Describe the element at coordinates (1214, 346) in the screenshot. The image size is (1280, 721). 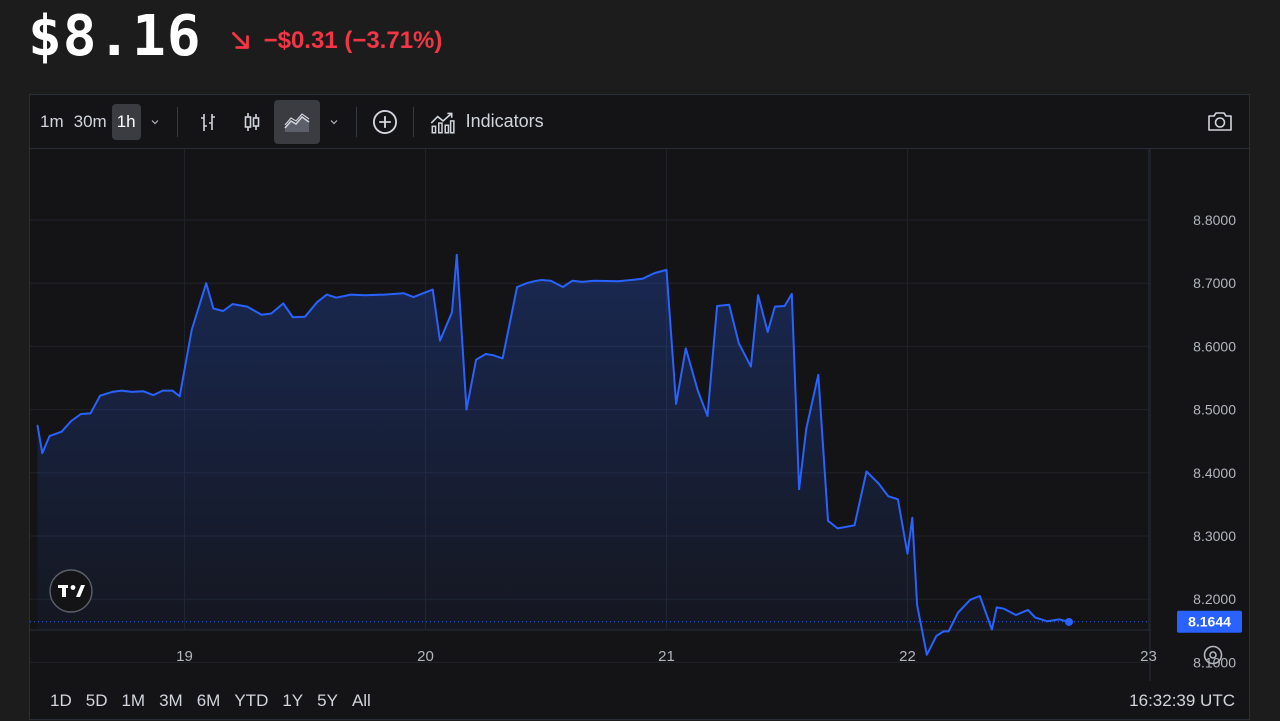
I see `y-tick-label: 8.6000` at that location.